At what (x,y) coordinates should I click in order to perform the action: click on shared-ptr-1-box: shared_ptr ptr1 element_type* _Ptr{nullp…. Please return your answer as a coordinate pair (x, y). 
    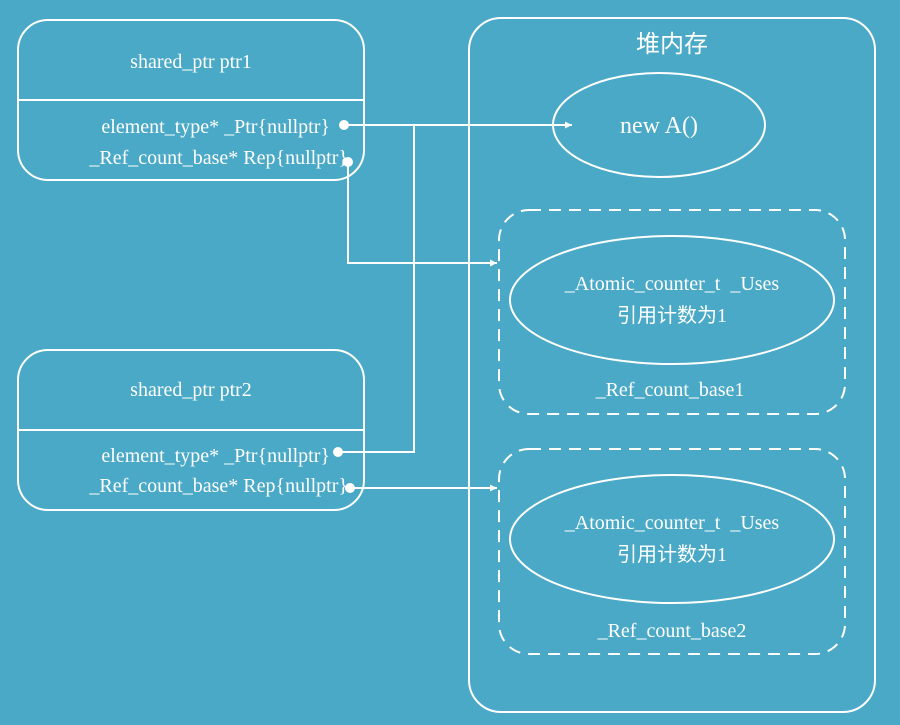
    Looking at the image, I should click on (191, 100).